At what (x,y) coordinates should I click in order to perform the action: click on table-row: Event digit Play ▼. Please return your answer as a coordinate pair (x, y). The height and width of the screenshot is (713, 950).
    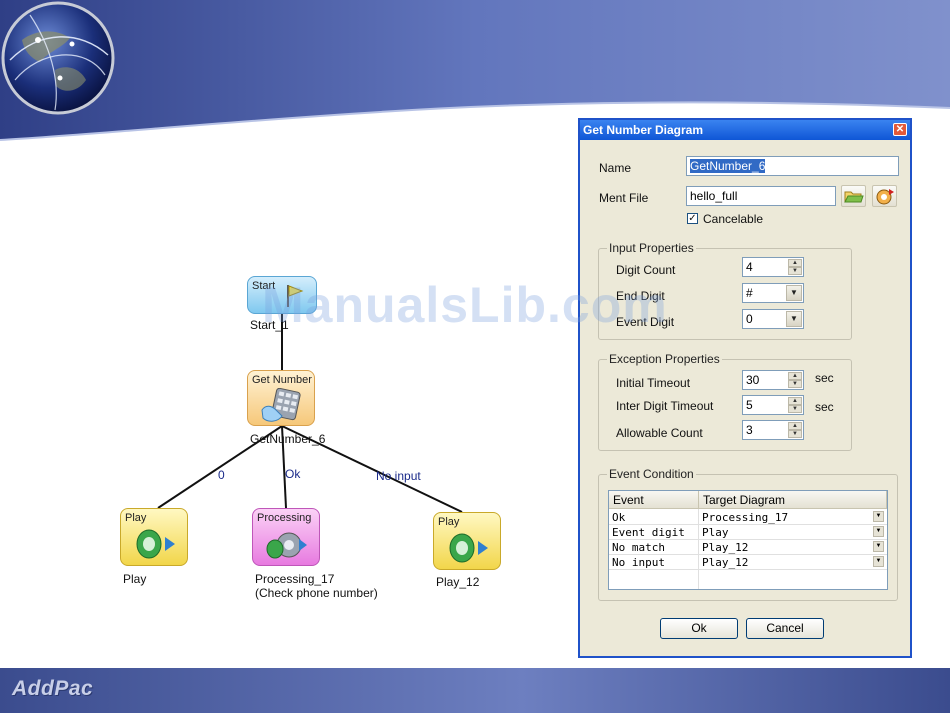
    Looking at the image, I should click on (748, 532).